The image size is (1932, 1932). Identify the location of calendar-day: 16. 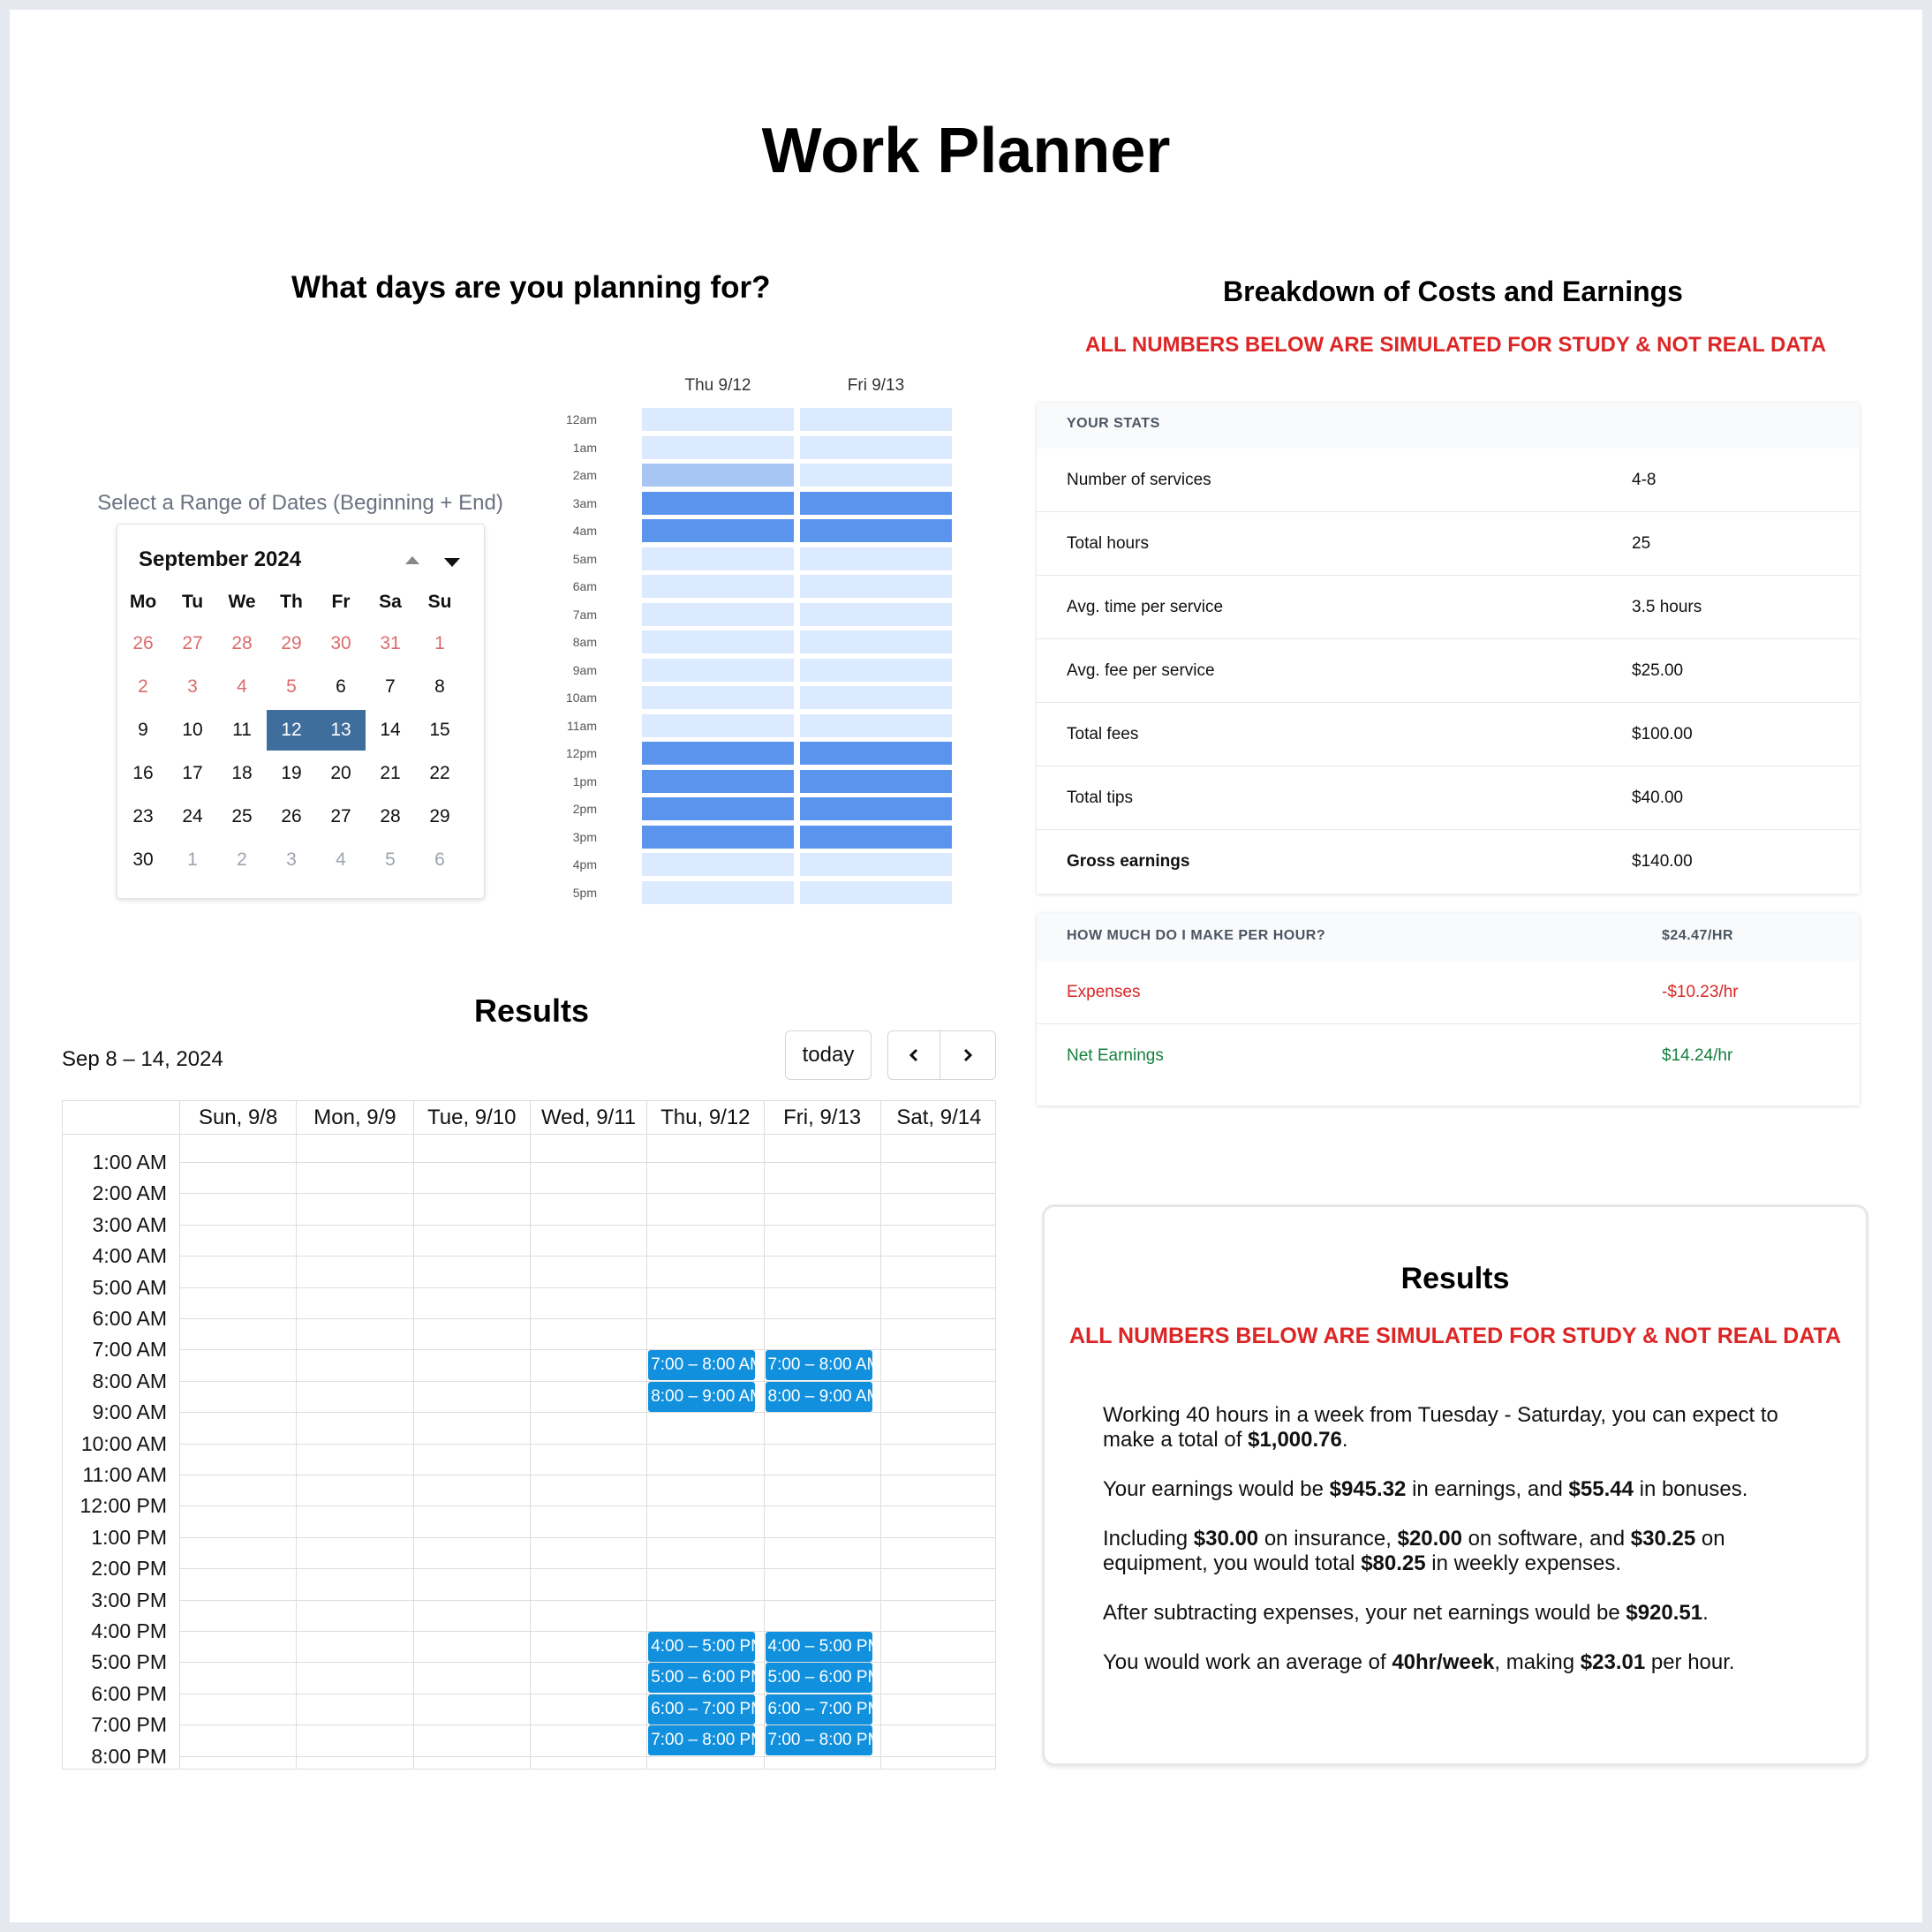
(143, 773).